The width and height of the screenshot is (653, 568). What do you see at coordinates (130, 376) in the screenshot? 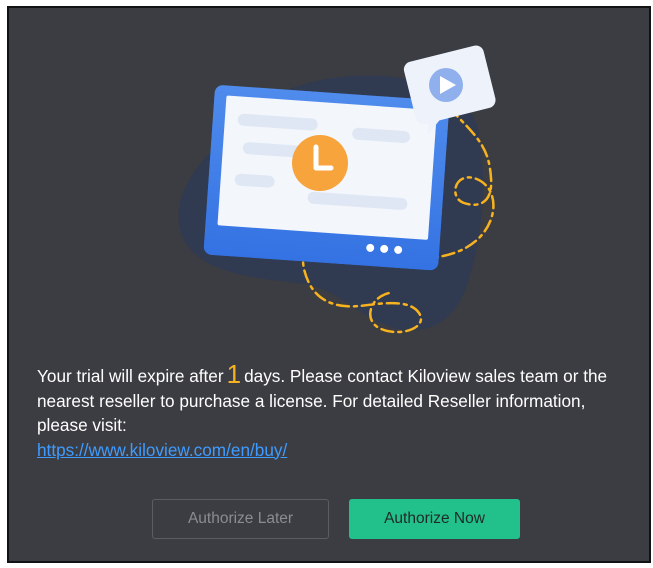
I see `message-before: Your trial will expire after` at bounding box center [130, 376].